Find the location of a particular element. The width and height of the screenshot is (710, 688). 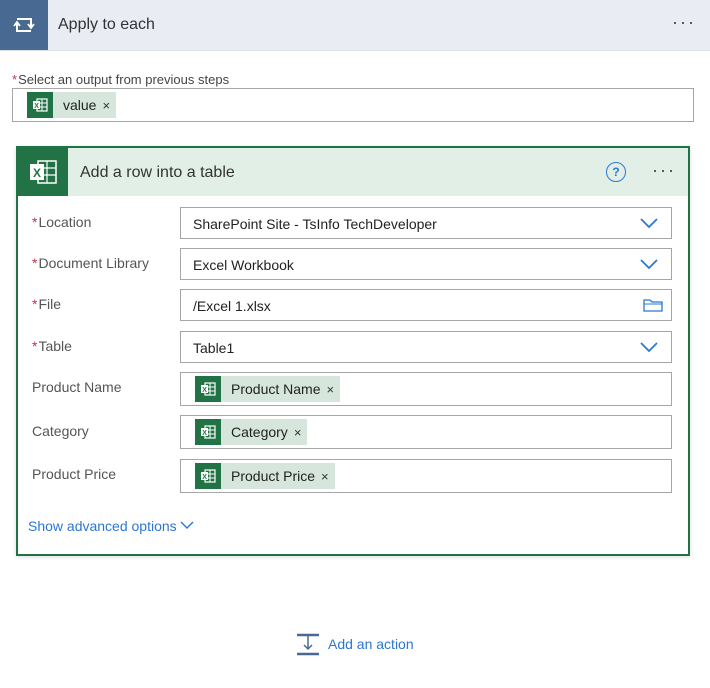

table-label: *Table is located at coordinates (52, 346).